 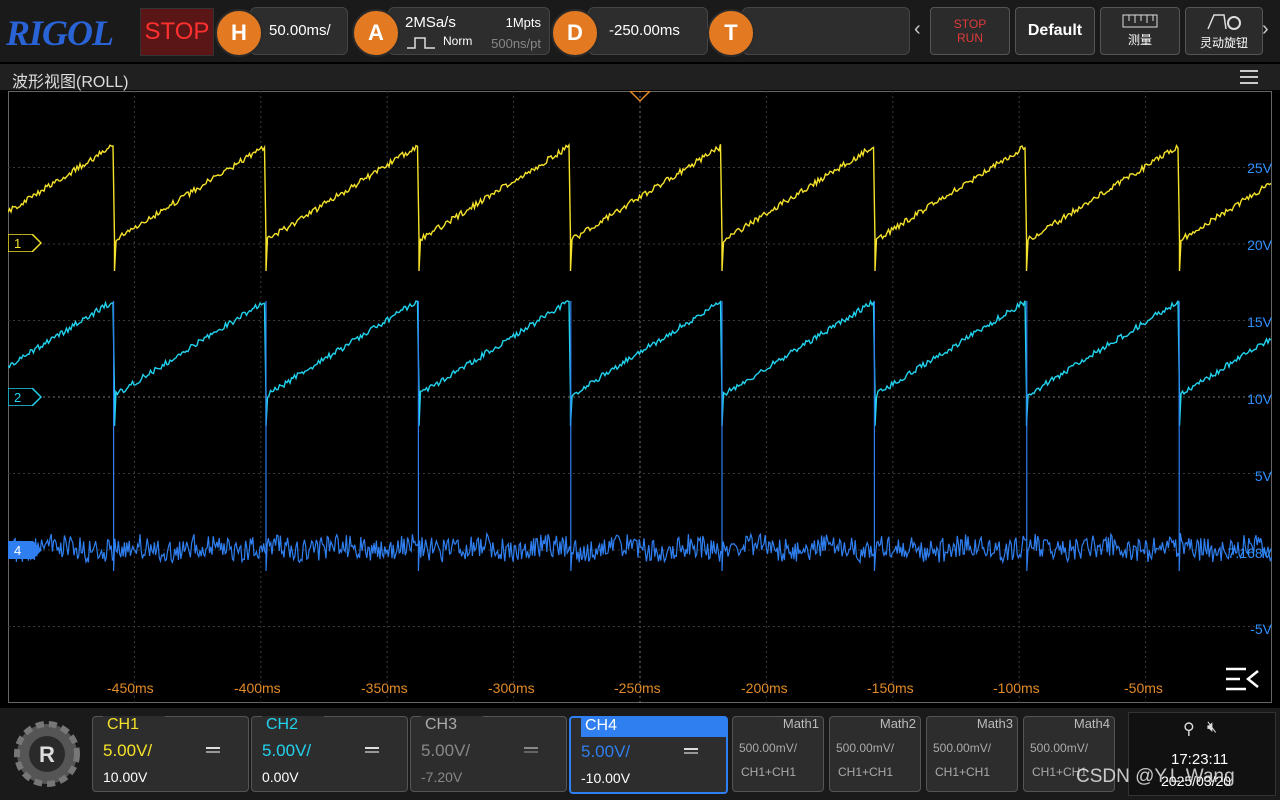 What do you see at coordinates (1212, 728) in the screenshot?
I see `mute-icon: 🔇︎` at bounding box center [1212, 728].